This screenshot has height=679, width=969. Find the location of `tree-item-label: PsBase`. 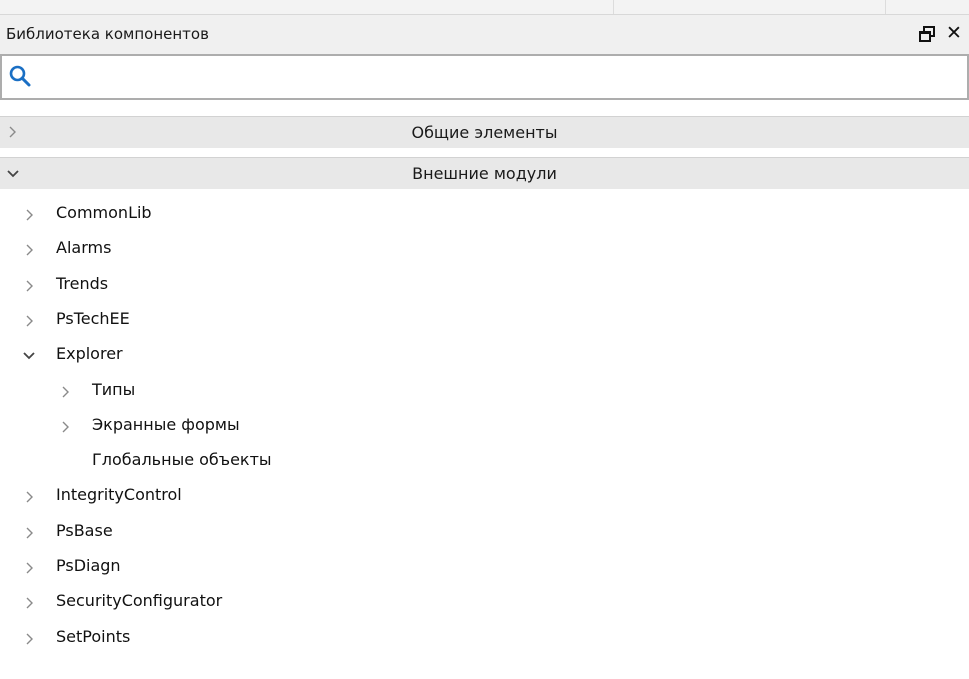

tree-item-label: PsBase is located at coordinates (84, 530).